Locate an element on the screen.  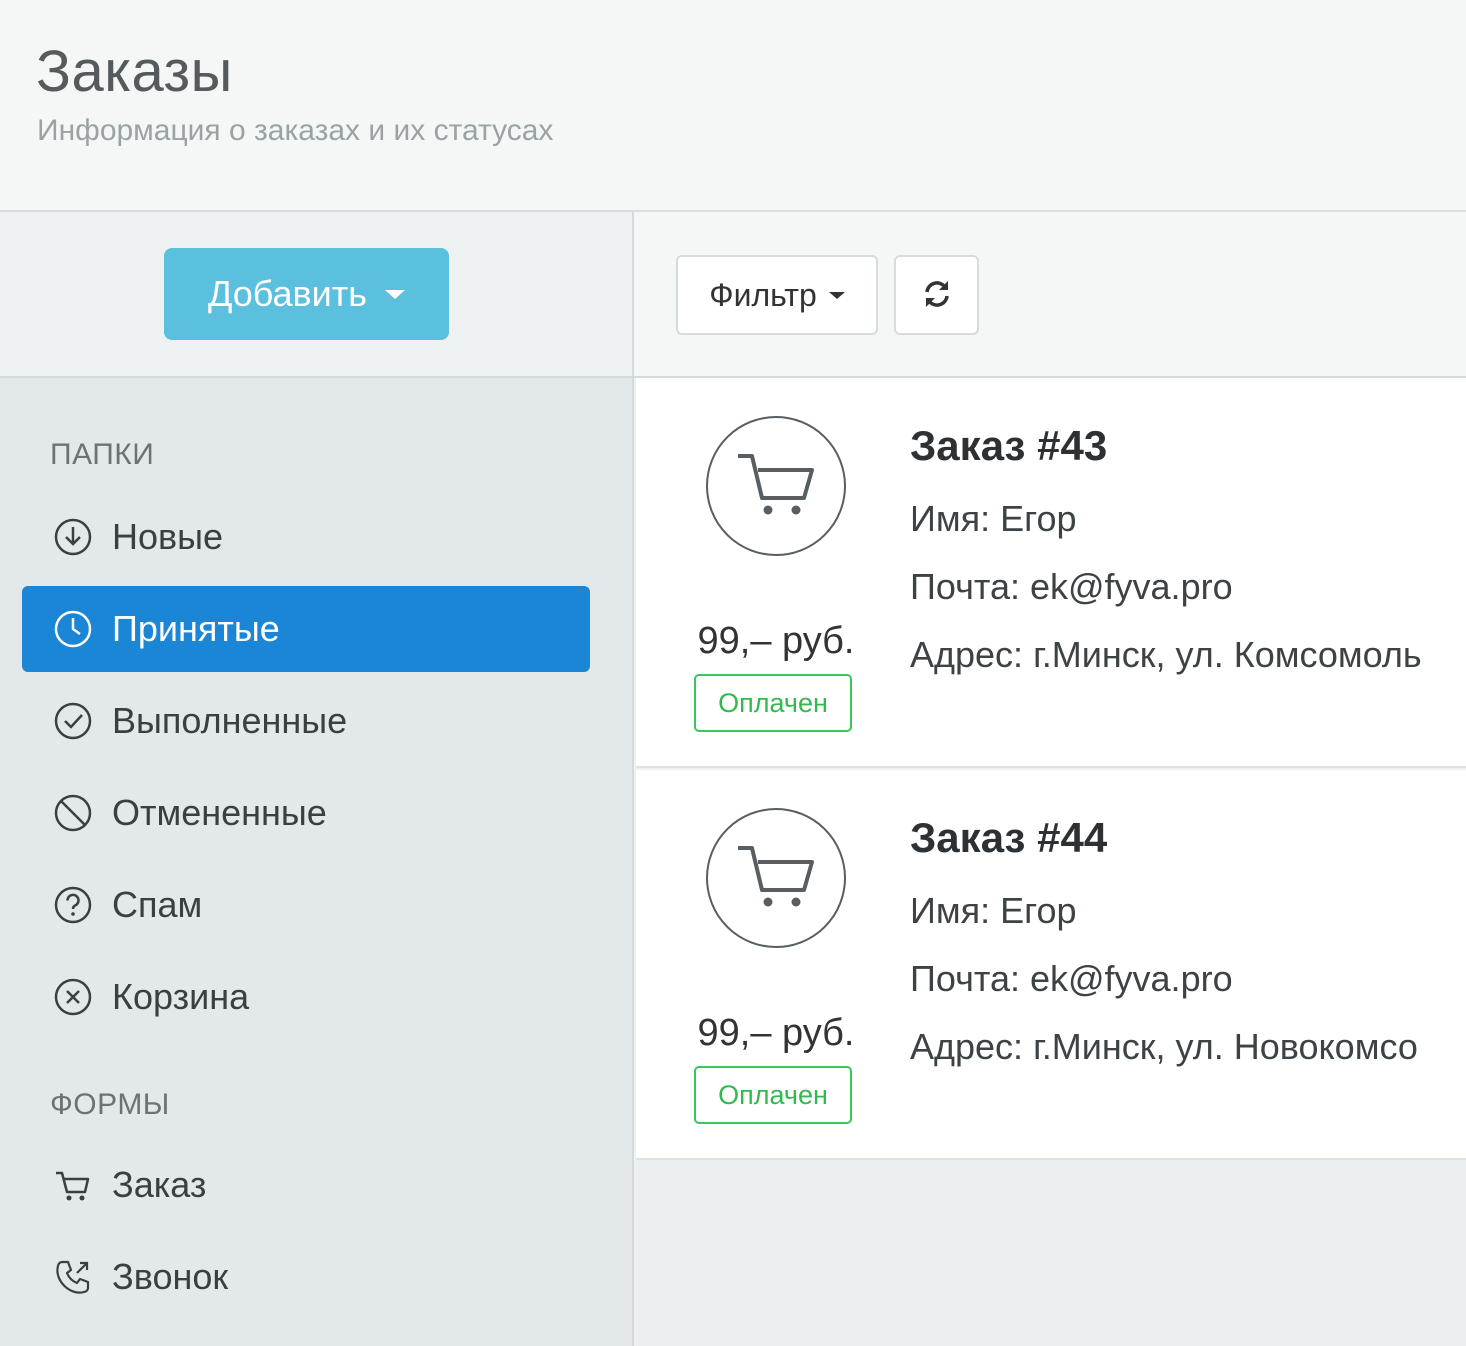
sidebar-item-cancelled: Отмененные is located at coordinates (306, 813).